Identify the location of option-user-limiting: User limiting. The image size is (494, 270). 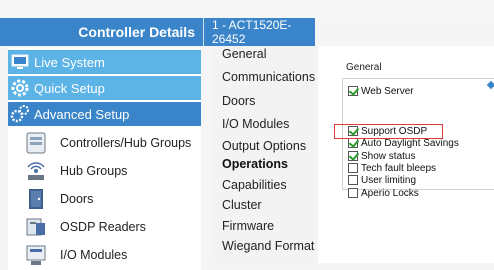
(382, 180).